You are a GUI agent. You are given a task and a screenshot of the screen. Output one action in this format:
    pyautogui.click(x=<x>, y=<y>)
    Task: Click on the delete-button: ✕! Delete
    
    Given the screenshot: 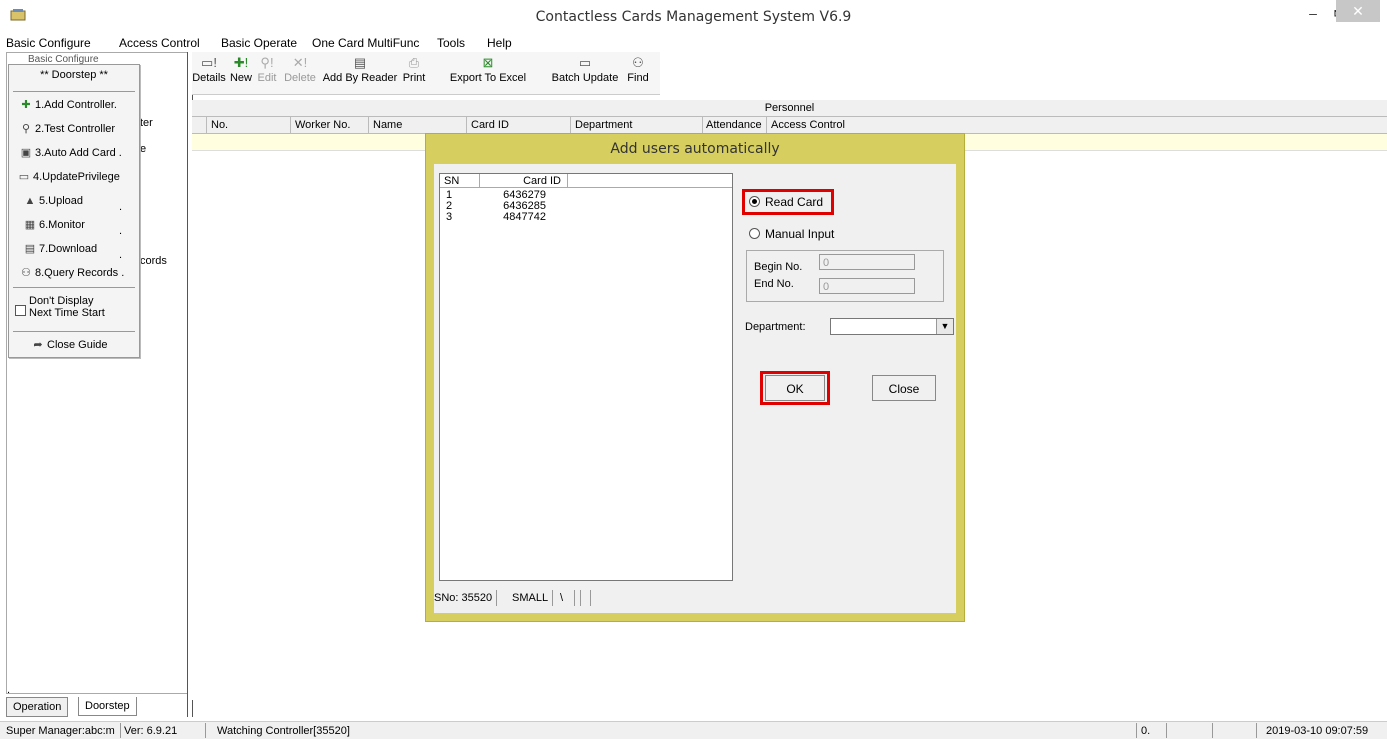 What is the action you would take?
    pyautogui.click(x=300, y=68)
    